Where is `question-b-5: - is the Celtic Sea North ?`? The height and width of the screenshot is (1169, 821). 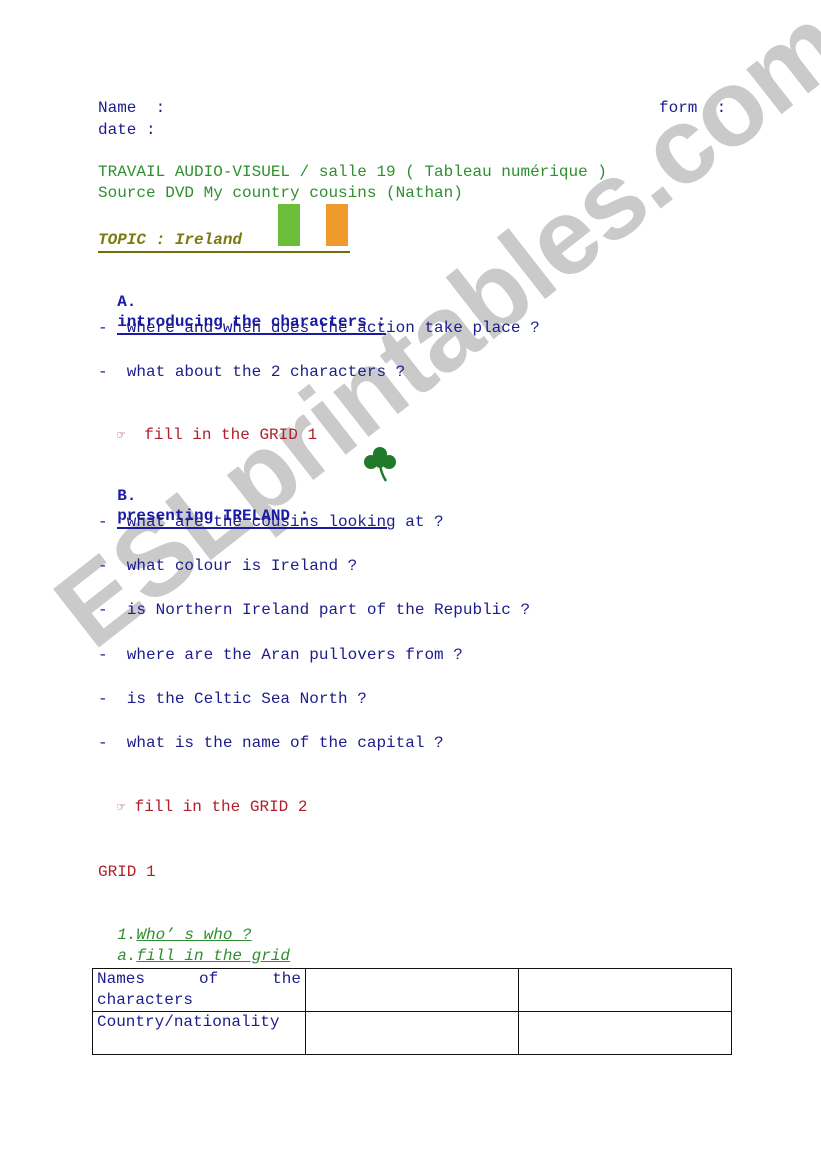 question-b-5: - is the Celtic Sea North ? is located at coordinates (232, 699).